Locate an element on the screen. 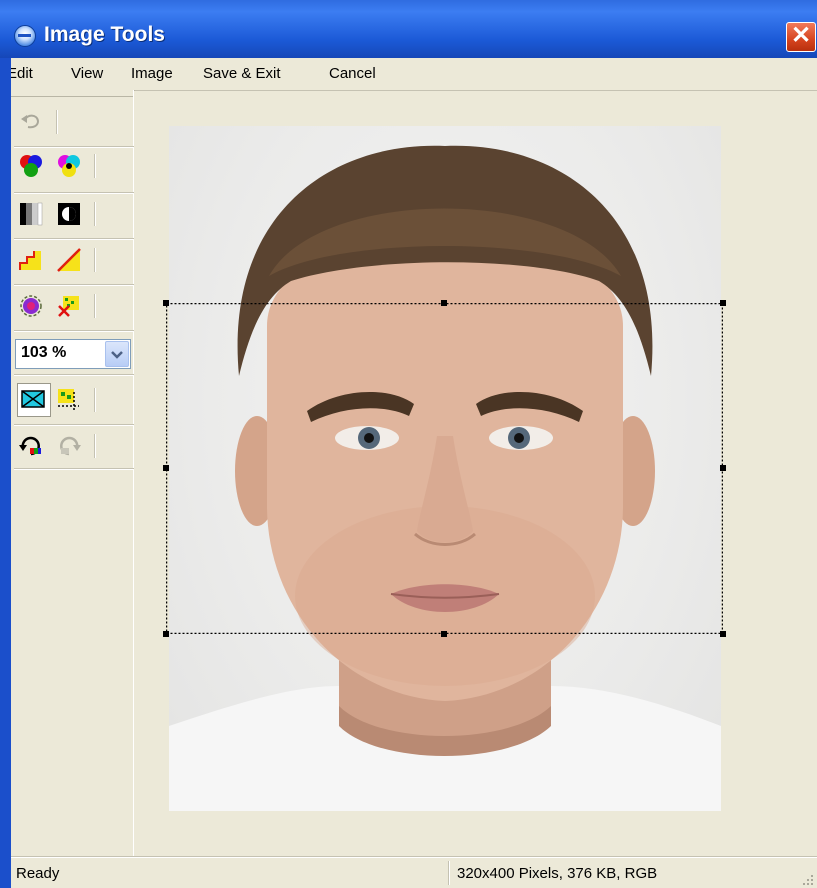 The width and height of the screenshot is (817, 888). brightness-button is located at coordinates (31, 260).